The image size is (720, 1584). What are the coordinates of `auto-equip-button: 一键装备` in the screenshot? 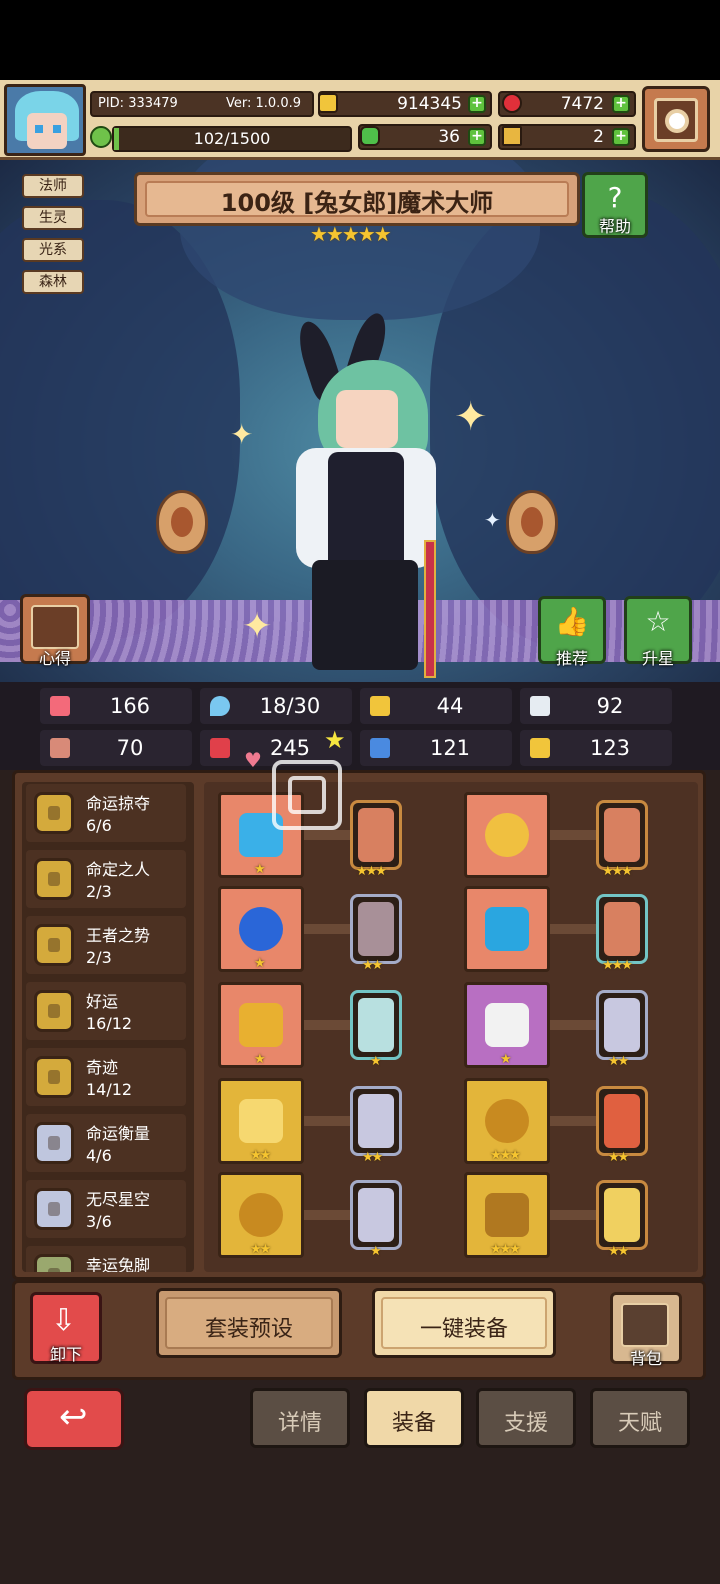 It's located at (464, 1323).